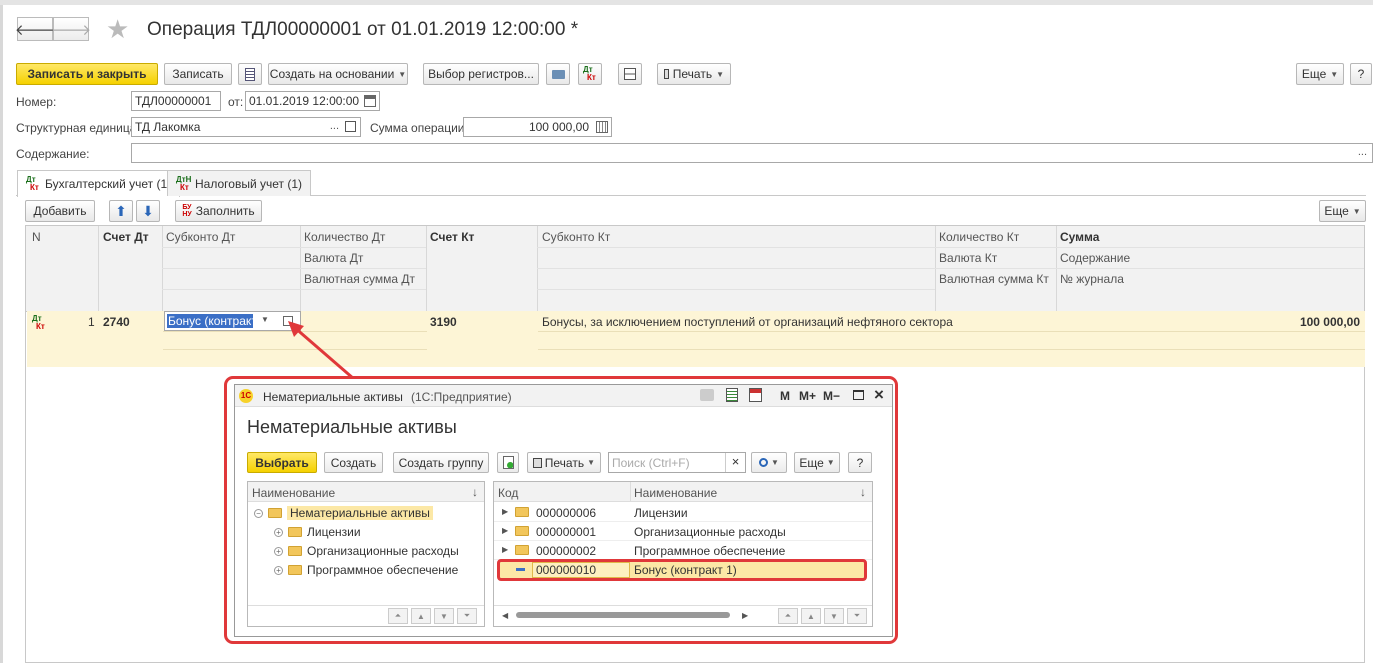  Describe the element at coordinates (338, 74) in the screenshot. I see `create-based-button: Создать на основании ▼` at that location.